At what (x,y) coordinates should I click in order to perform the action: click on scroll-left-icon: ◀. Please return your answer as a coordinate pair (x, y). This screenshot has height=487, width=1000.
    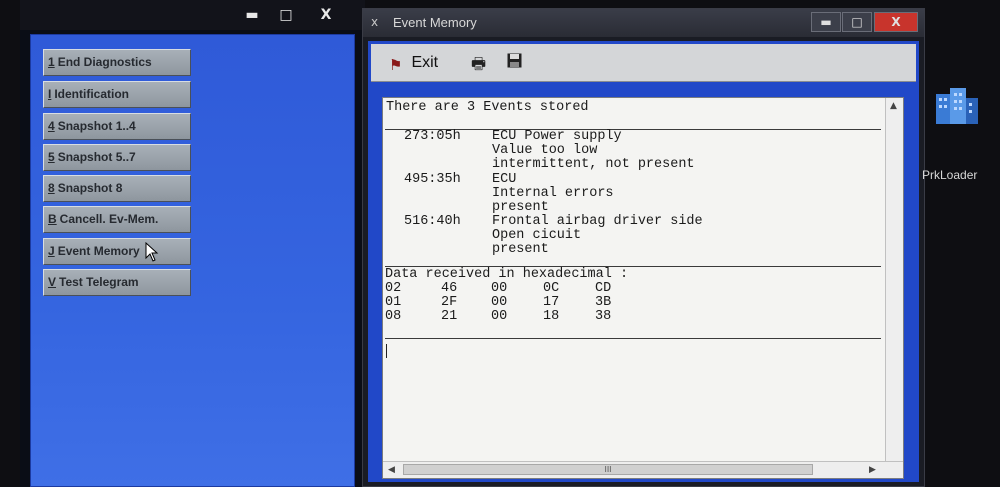
    Looking at the image, I should click on (391, 470).